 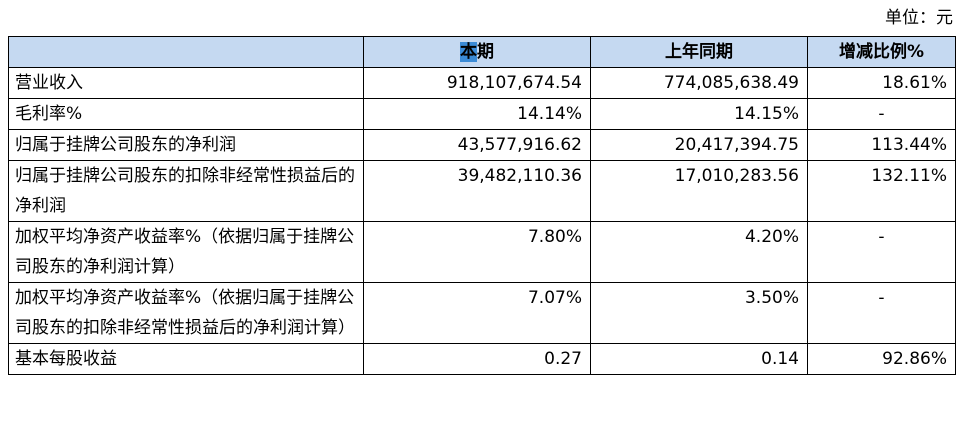 What do you see at coordinates (919, 18) in the screenshot?
I see `unit-label: 单位：元` at bounding box center [919, 18].